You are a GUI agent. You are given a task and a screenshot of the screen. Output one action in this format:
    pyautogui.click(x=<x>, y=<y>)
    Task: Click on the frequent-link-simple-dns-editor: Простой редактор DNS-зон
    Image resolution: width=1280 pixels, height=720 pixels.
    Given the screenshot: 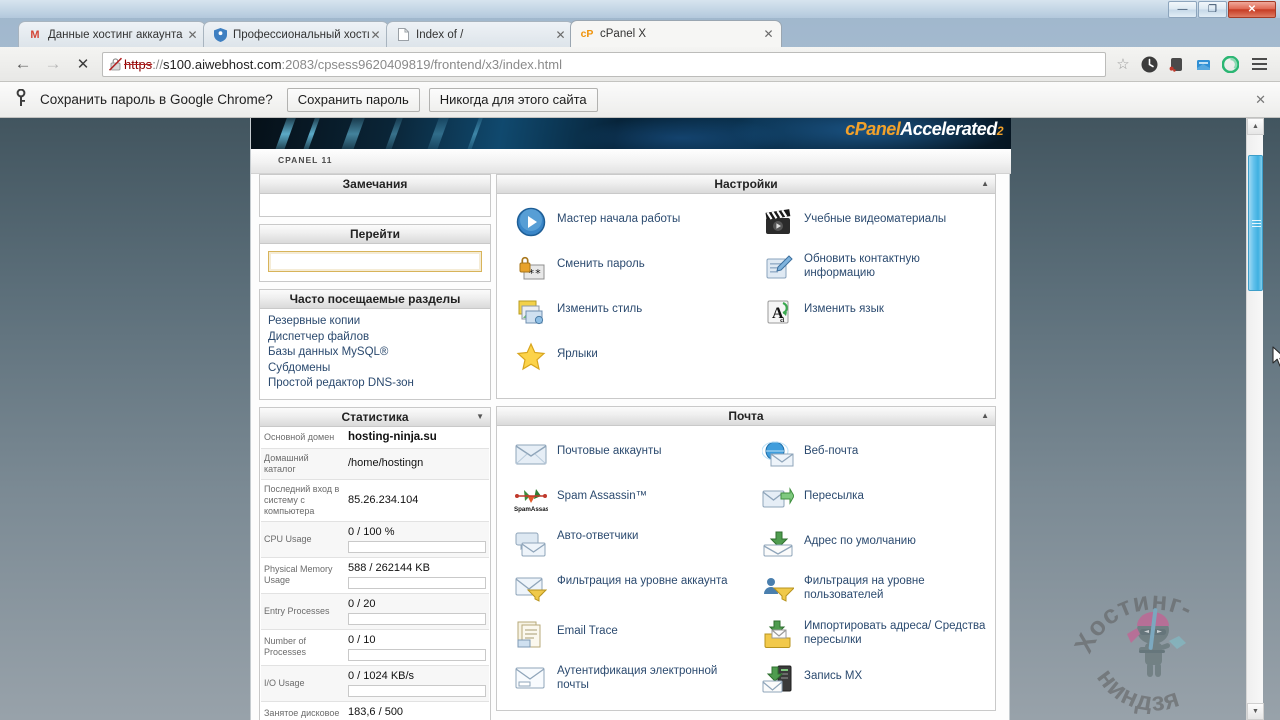 What is the action you would take?
    pyautogui.click(x=375, y=384)
    